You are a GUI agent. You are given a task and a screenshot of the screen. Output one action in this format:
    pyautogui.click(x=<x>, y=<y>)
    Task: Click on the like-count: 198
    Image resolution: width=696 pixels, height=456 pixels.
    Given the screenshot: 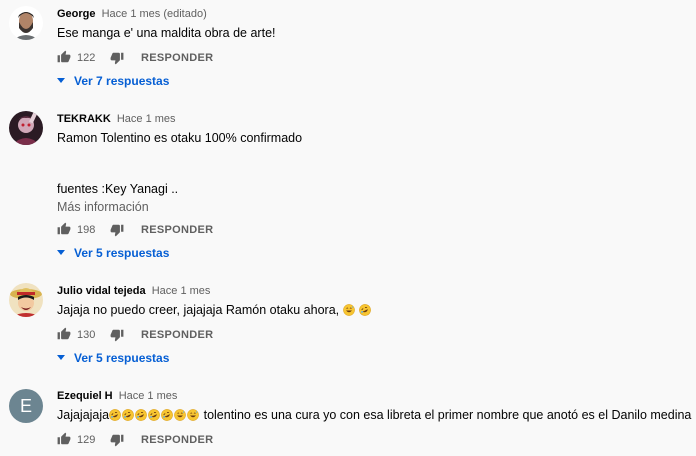 What is the action you would take?
    pyautogui.click(x=86, y=230)
    